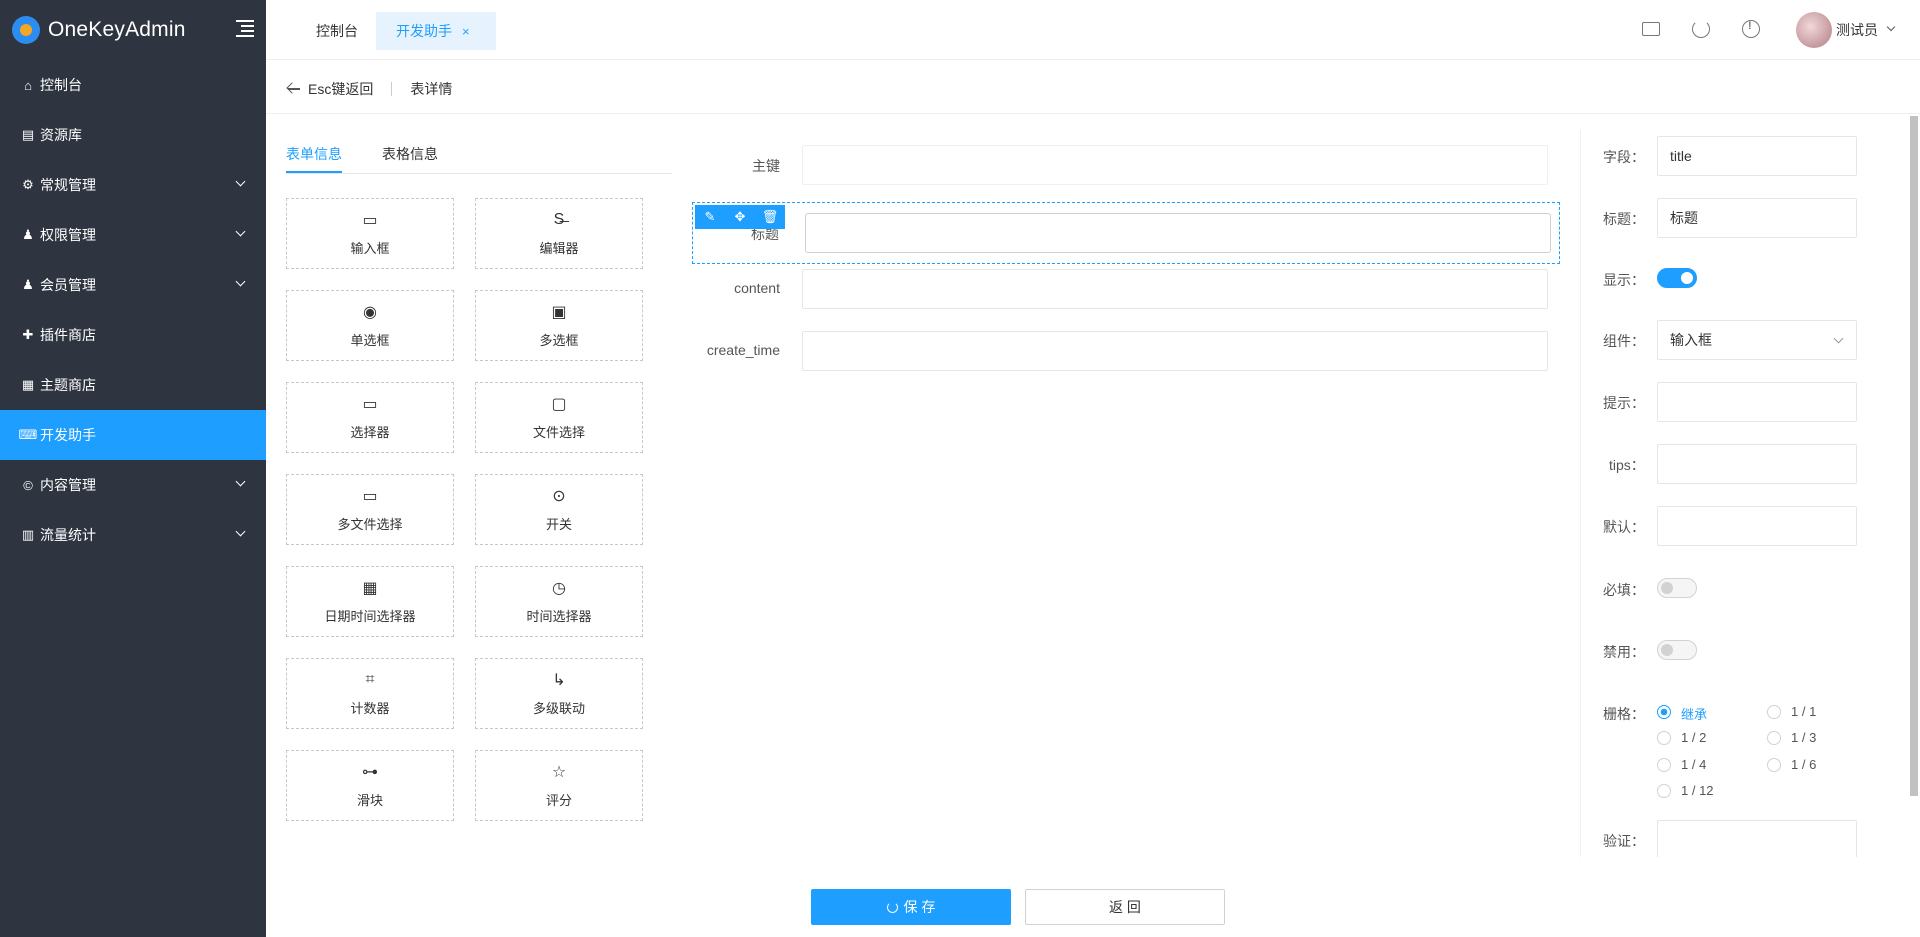  Describe the element at coordinates (1651, 29) in the screenshot. I see `monitor-icon` at that location.